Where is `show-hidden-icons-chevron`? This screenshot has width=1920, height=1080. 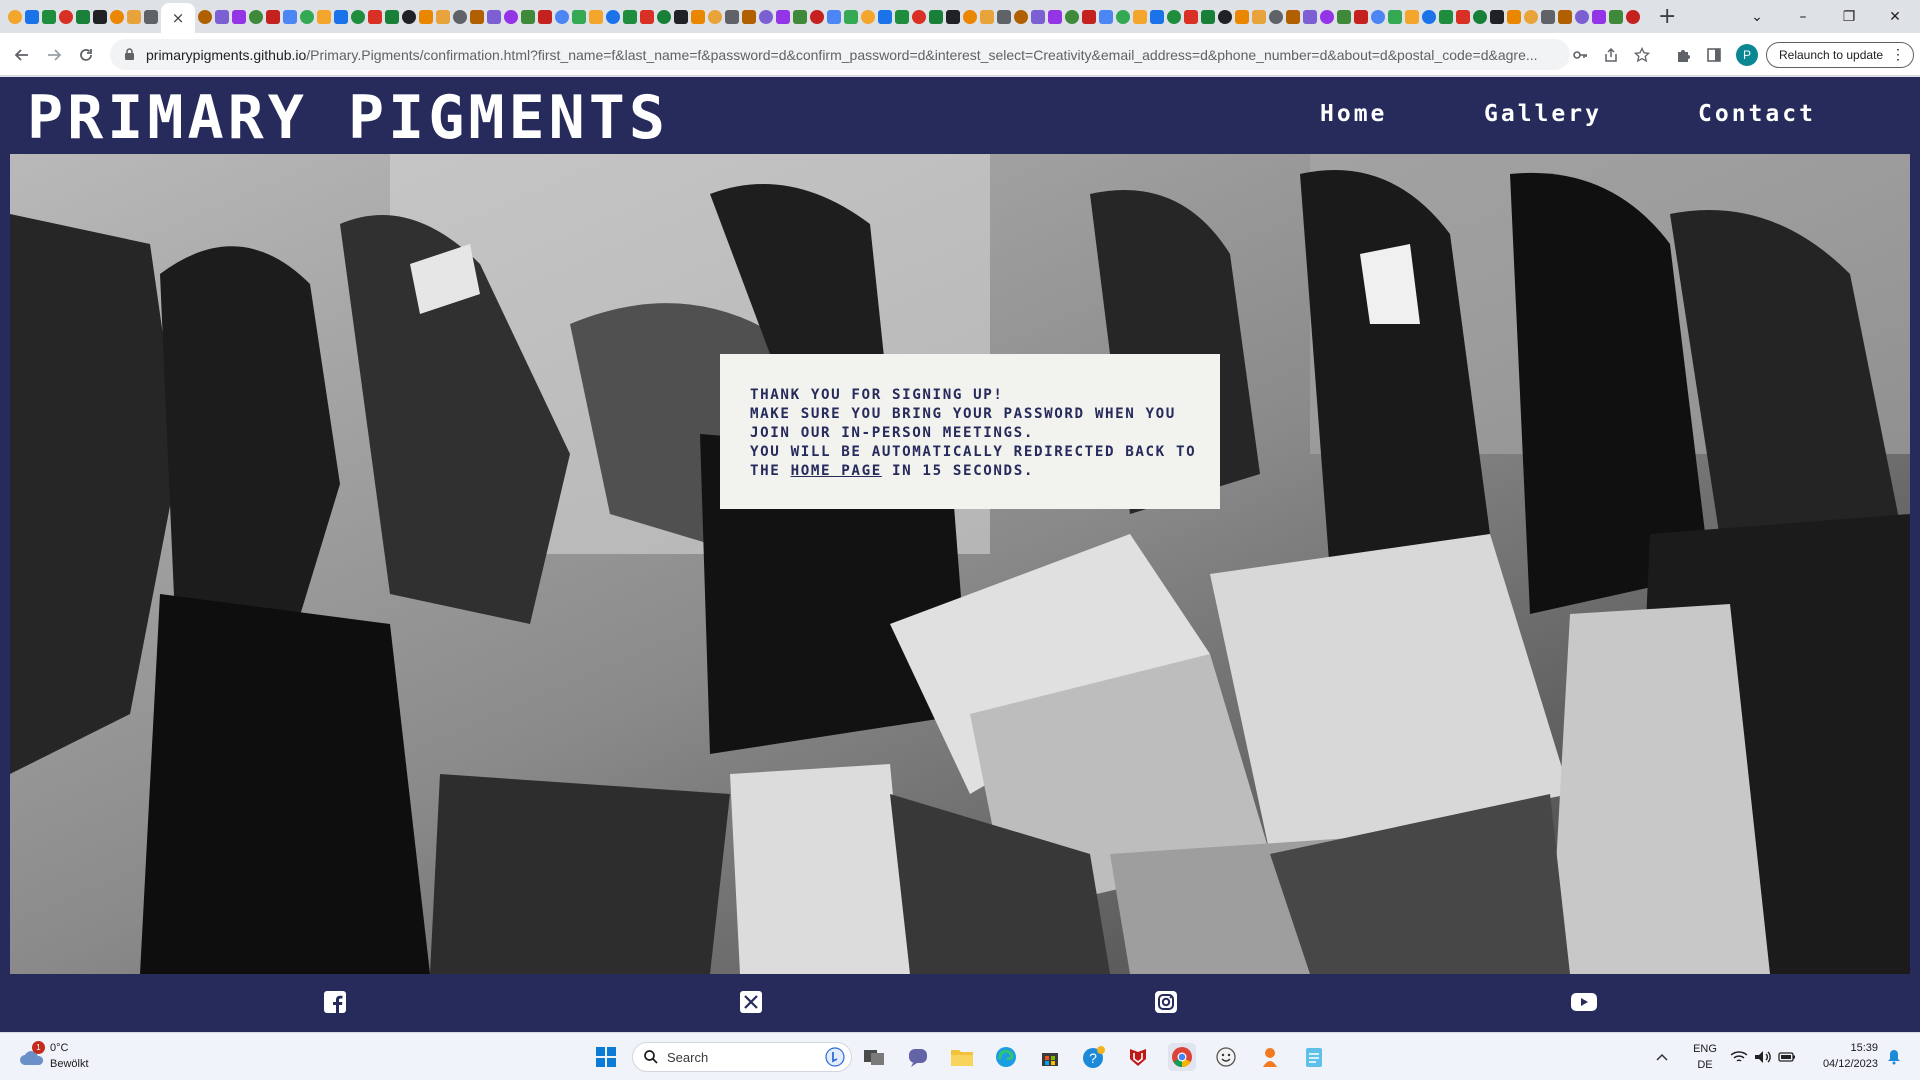
show-hidden-icons-chevron is located at coordinates (1662, 1057).